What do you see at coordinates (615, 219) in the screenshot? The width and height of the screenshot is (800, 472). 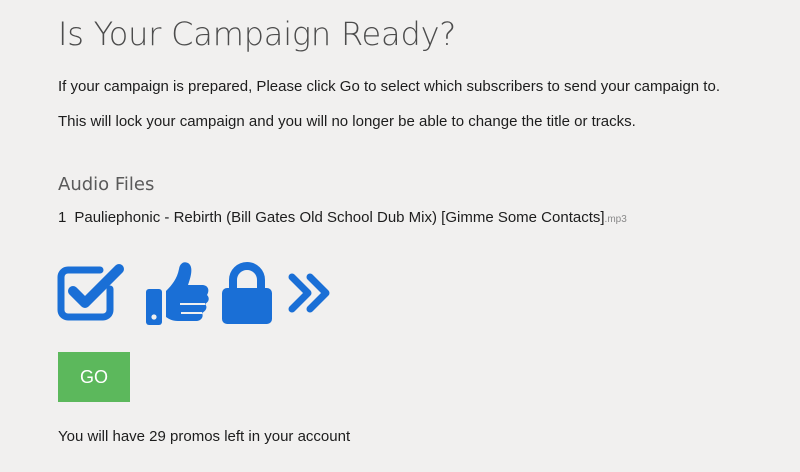 I see `track-extension: .mp3` at bounding box center [615, 219].